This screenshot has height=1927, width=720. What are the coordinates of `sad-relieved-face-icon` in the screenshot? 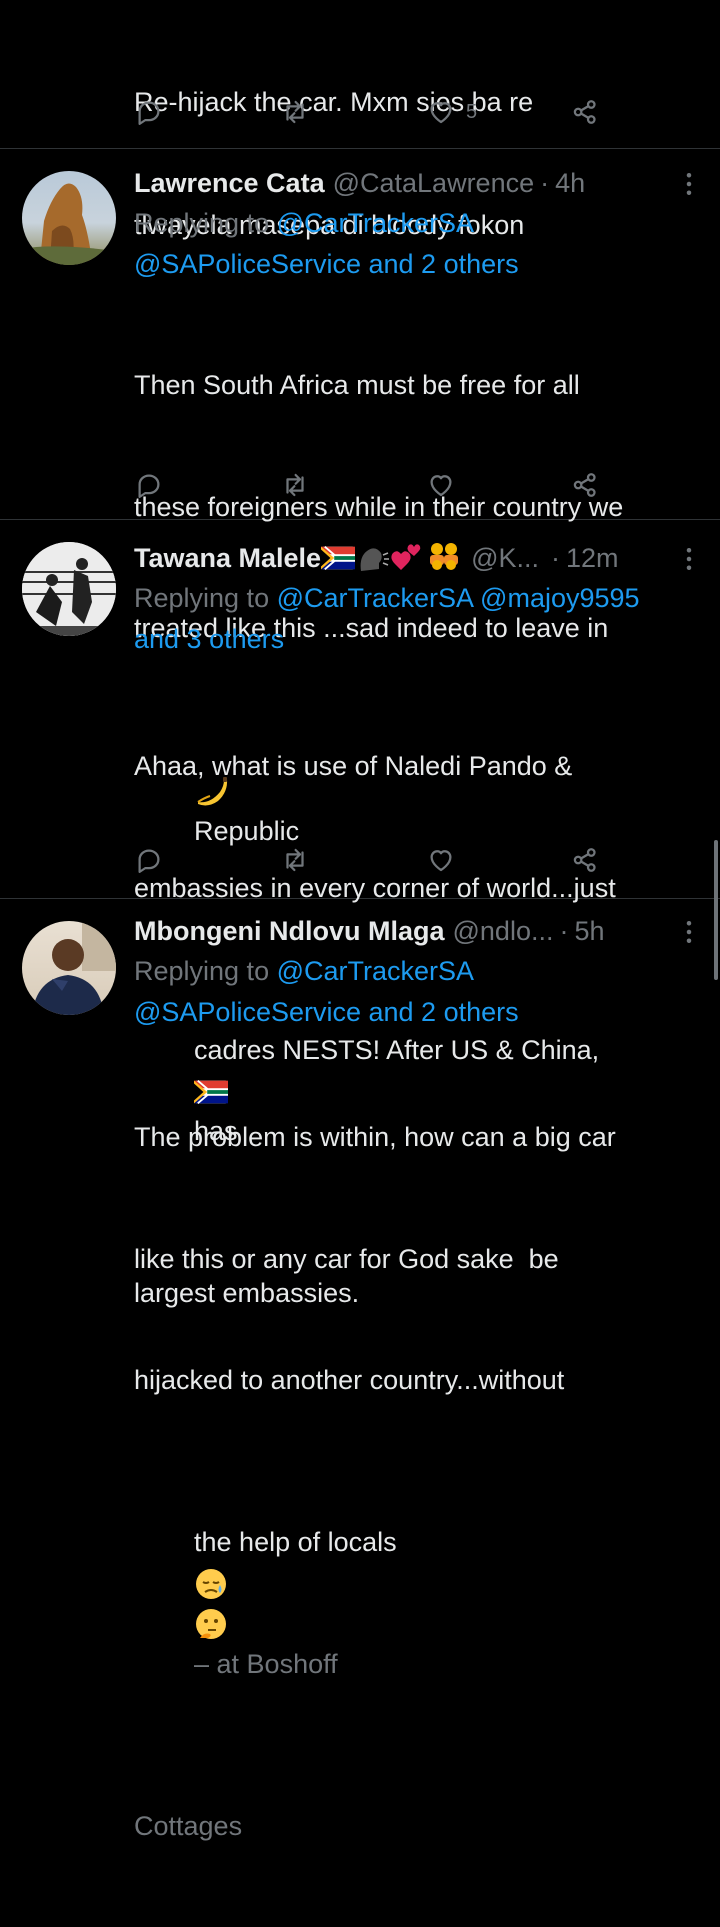 It's located at (211, 1584).